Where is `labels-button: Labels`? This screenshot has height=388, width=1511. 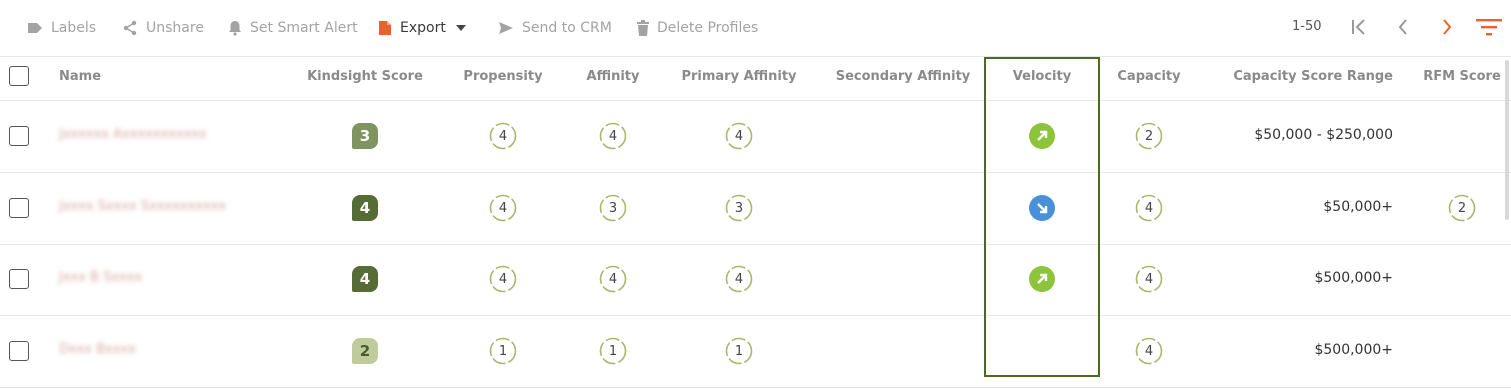 labels-button: Labels is located at coordinates (61, 28).